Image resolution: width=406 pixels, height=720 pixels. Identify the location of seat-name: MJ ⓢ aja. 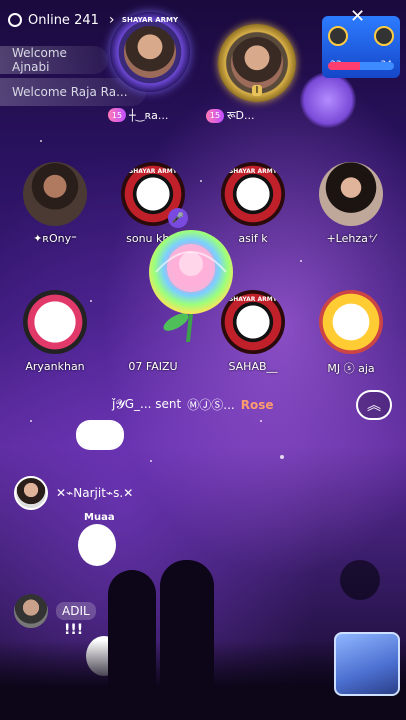
(351, 368).